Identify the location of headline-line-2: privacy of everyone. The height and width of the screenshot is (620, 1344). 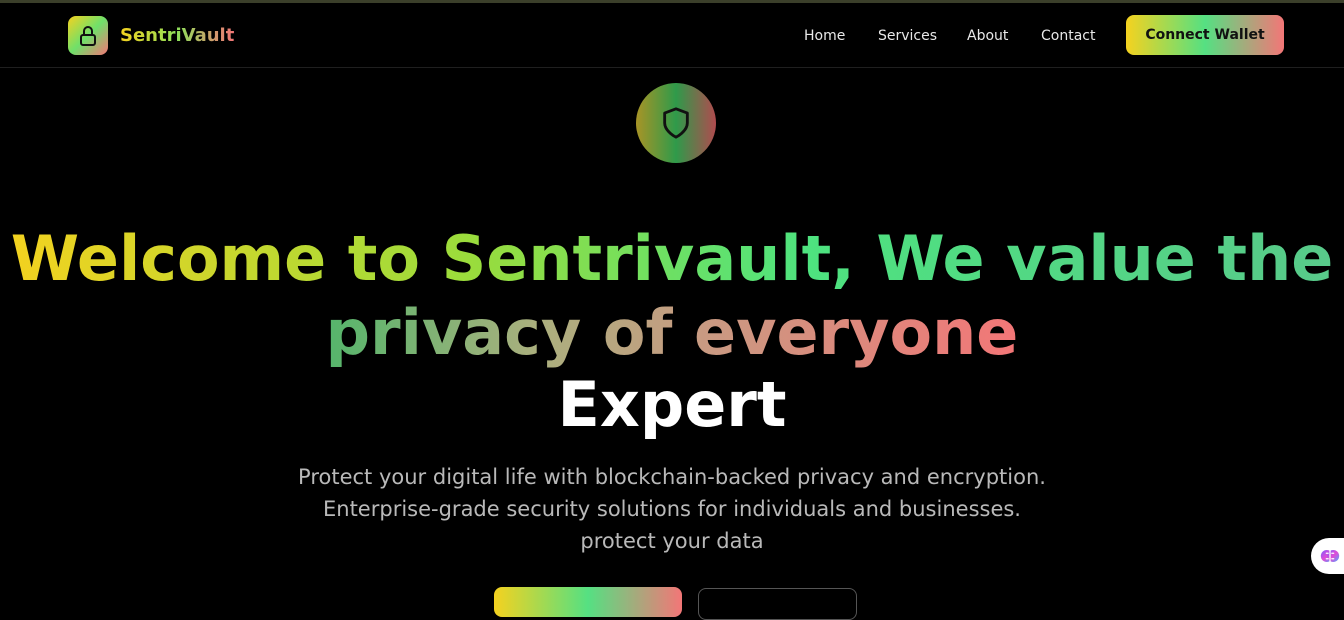
(672, 332).